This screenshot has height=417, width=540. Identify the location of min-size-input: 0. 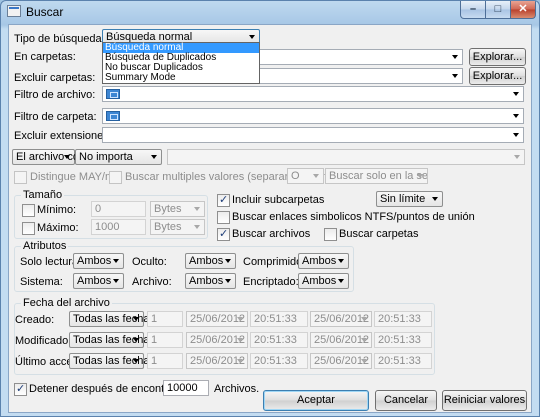
(118, 209).